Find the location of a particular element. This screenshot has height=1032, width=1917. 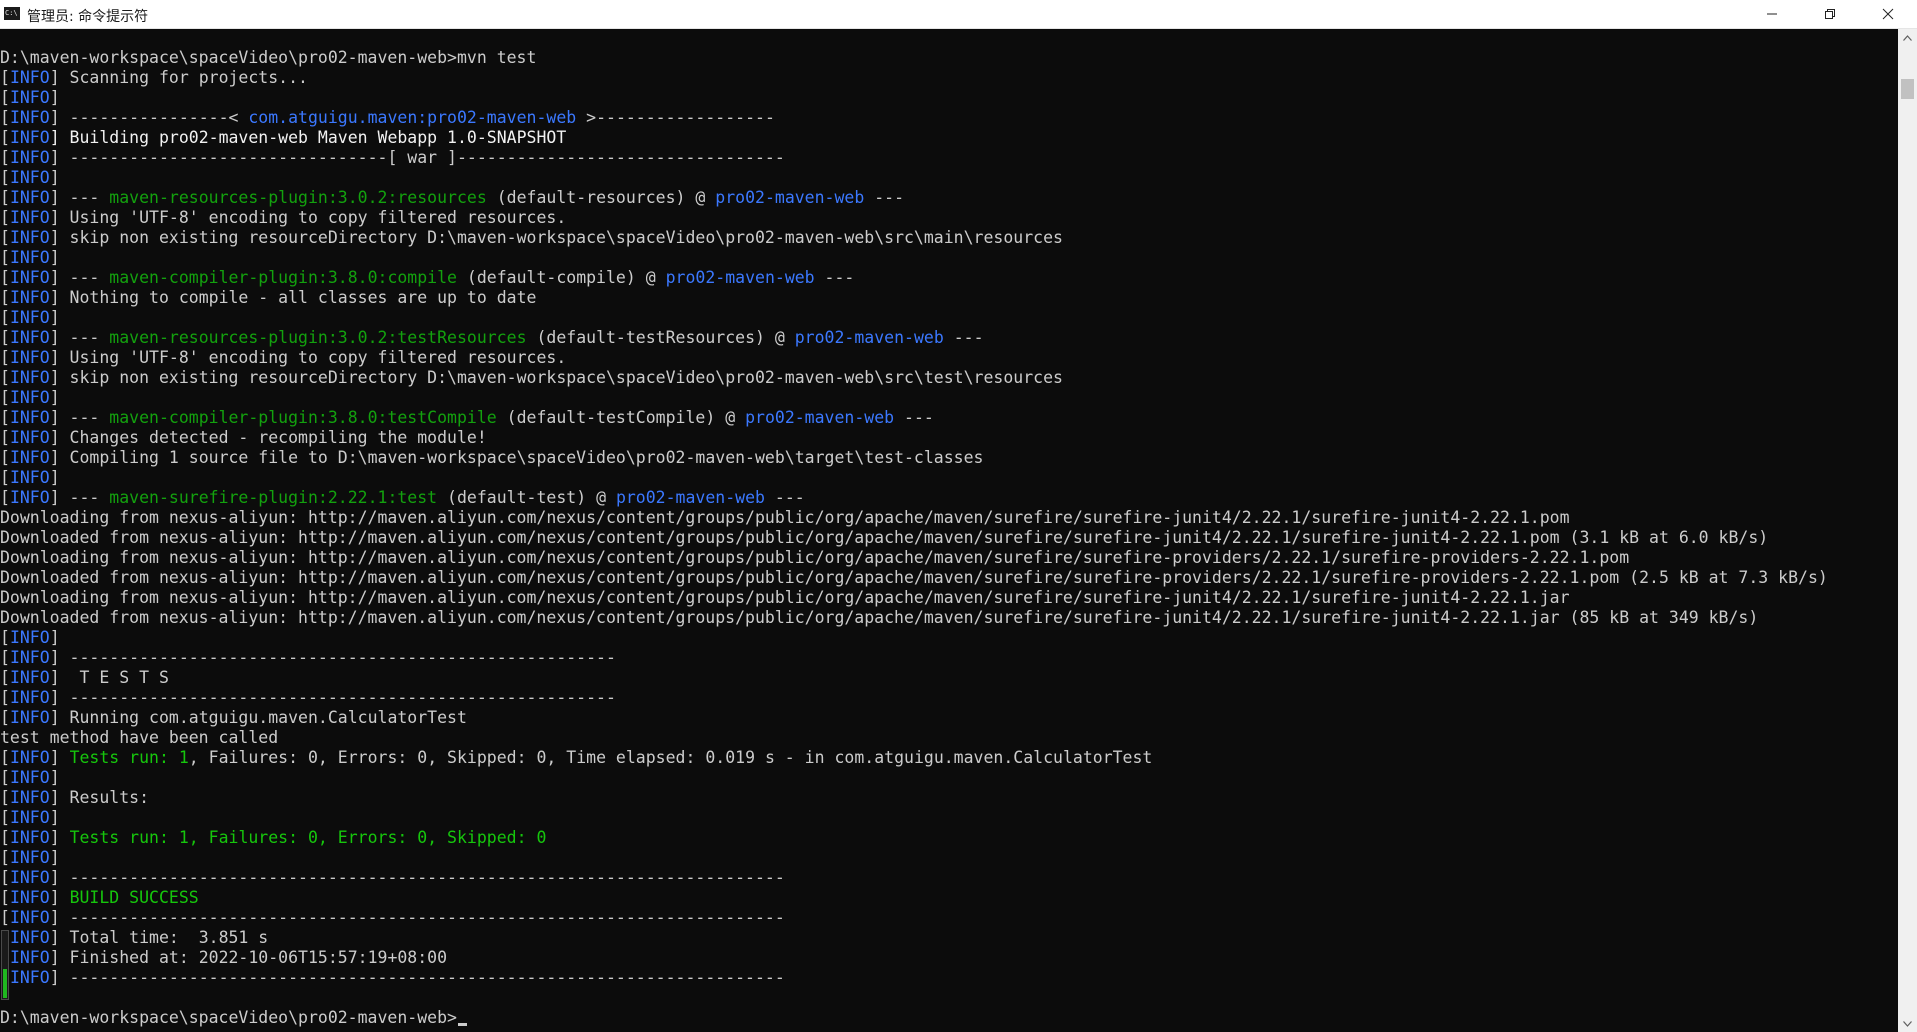

console-line: test method have been called is located at coordinates (949, 738).